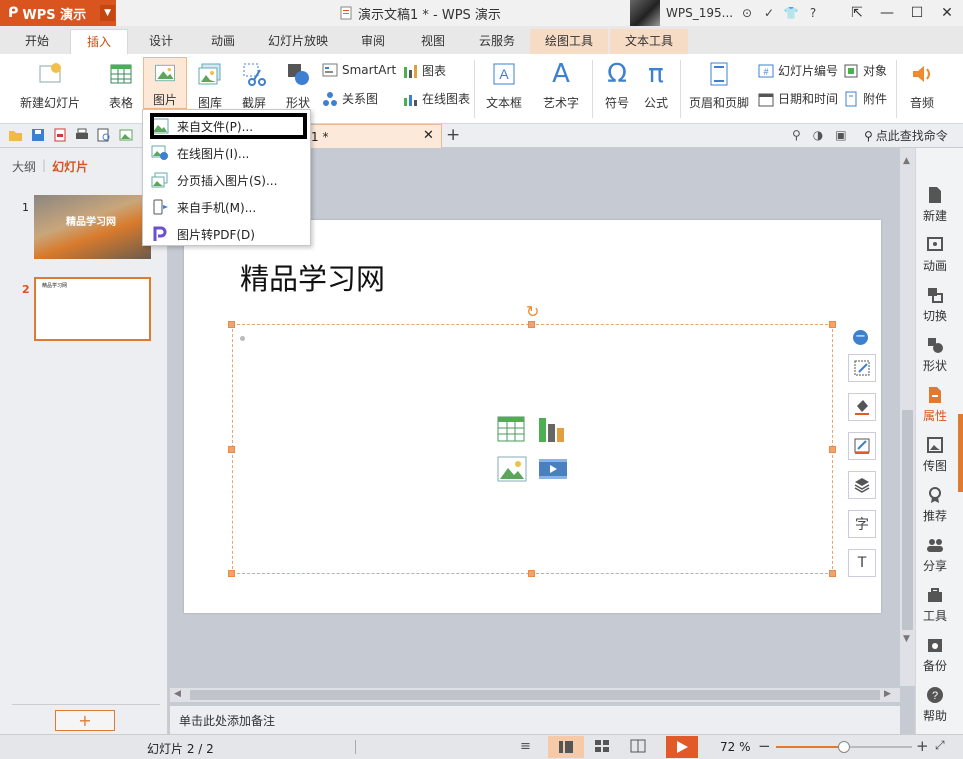 Image resolution: width=963 pixels, height=759 pixels. What do you see at coordinates (935, 205) in the screenshot?
I see `sidebar-item-new: 新建` at bounding box center [935, 205].